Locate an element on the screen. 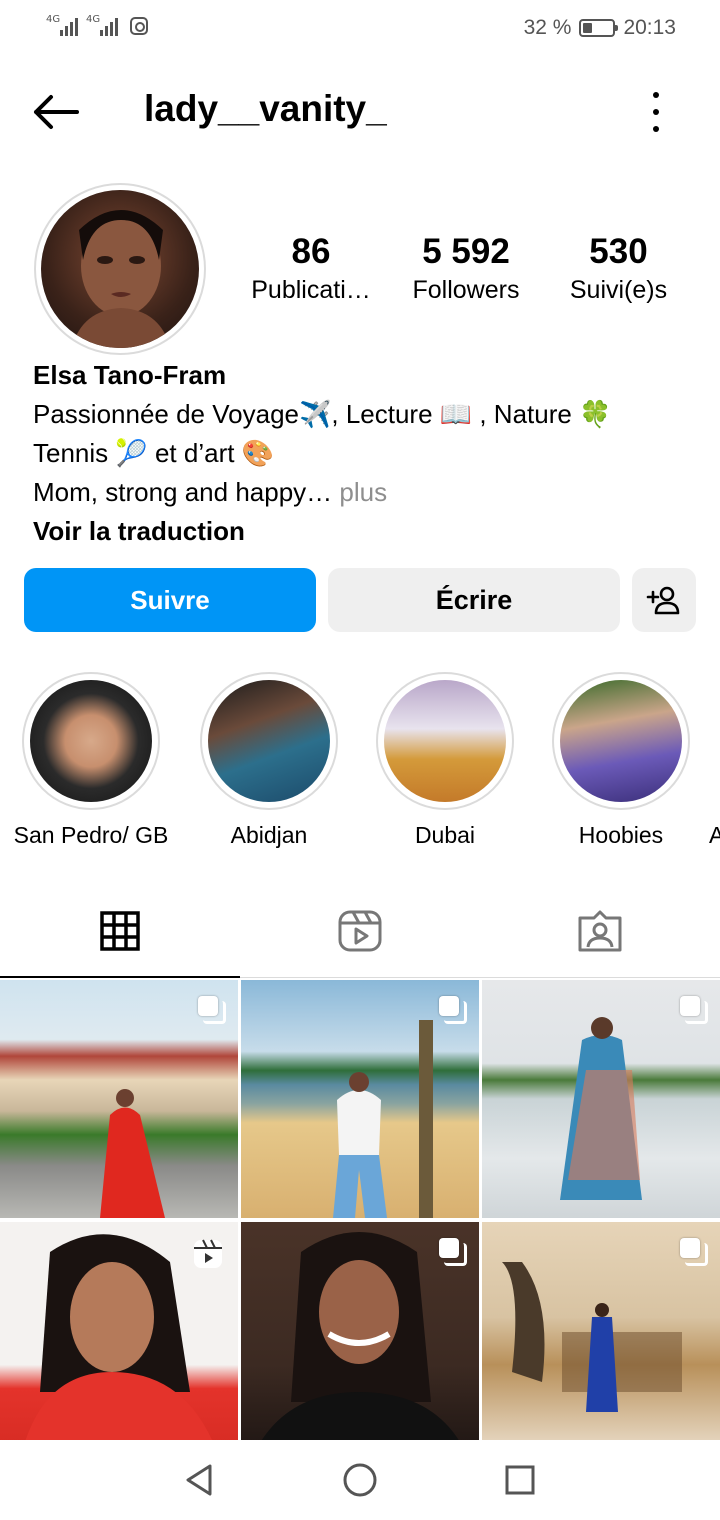  add-person-icon is located at coordinates (663, 600).